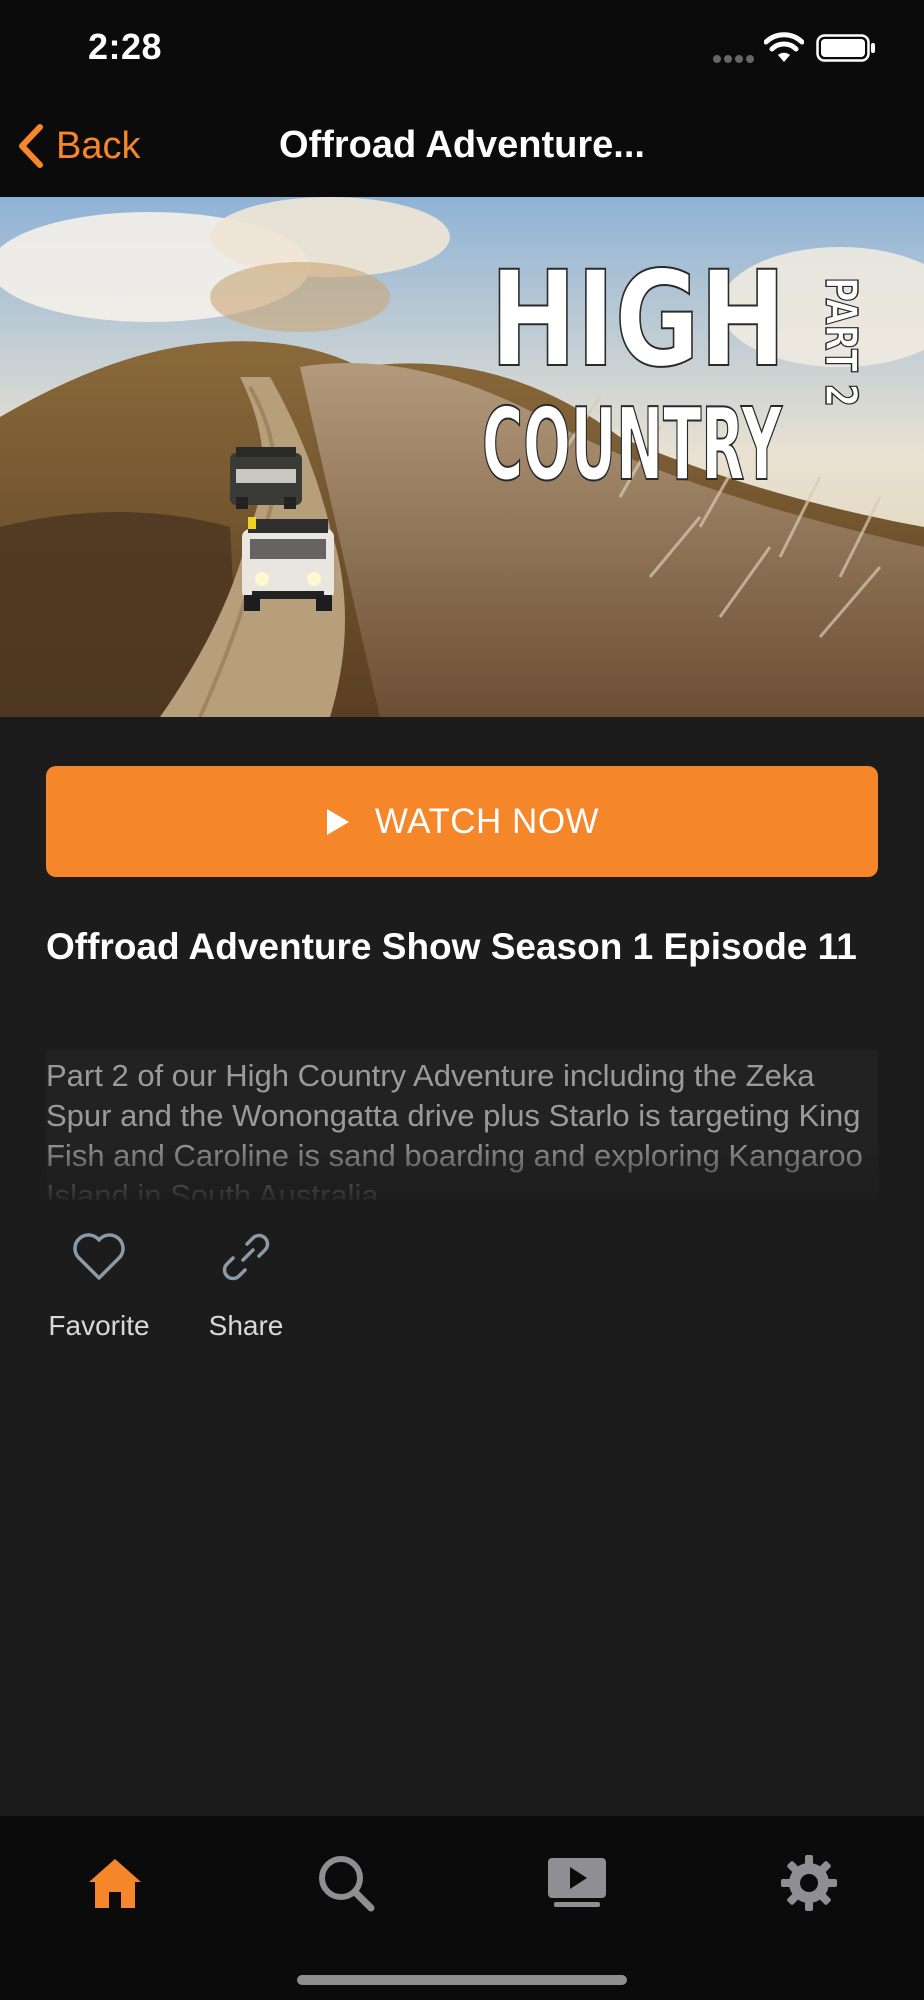 The width and height of the screenshot is (924, 2000). Describe the element at coordinates (98, 145) in the screenshot. I see `back-label: Back` at that location.